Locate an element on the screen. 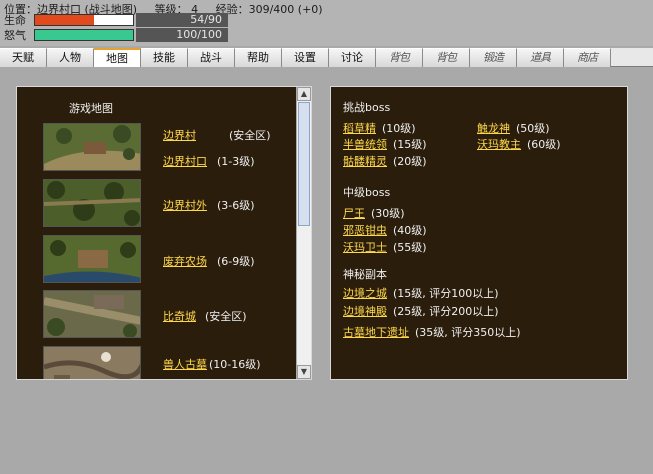 The image size is (653, 474). tab-battle: 战斗 is located at coordinates (211, 57).